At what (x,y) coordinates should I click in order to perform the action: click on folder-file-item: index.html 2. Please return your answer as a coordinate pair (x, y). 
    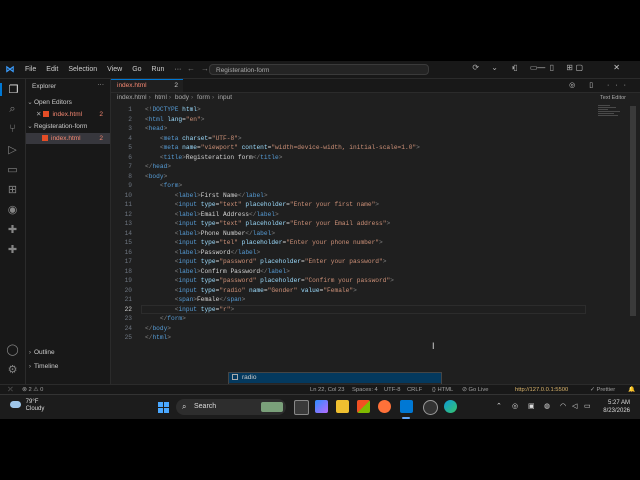
    Looking at the image, I should click on (68, 138).